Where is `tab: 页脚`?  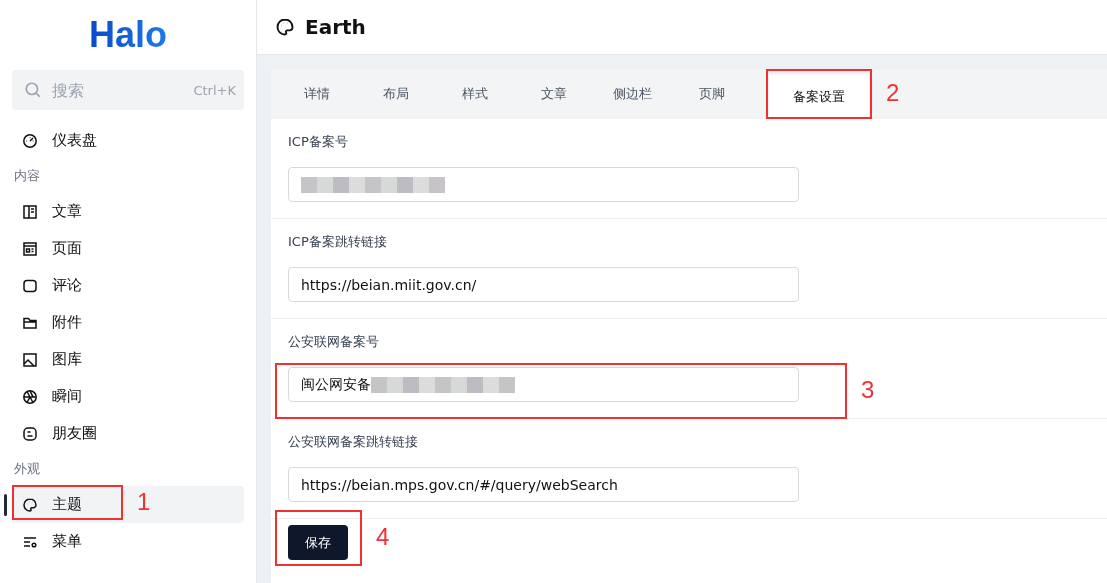 tab: 页脚 is located at coordinates (711, 94).